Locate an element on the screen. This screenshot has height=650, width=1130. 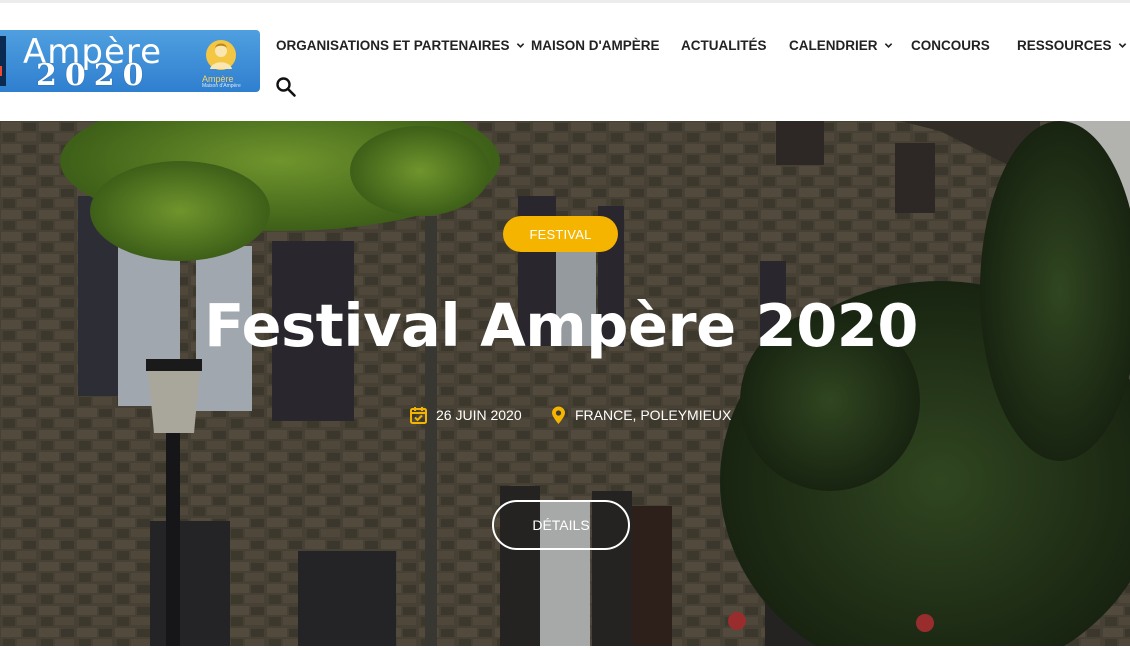
logo-year: 2020 is located at coordinates (94, 75).